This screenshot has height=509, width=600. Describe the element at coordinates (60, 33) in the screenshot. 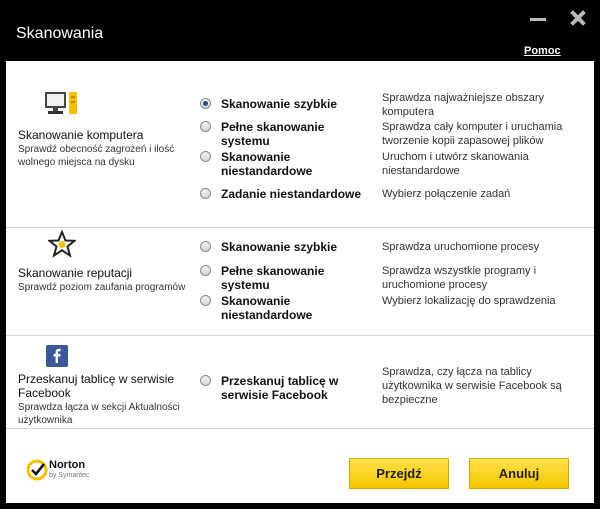

I see `window-title: Skanowania` at that location.